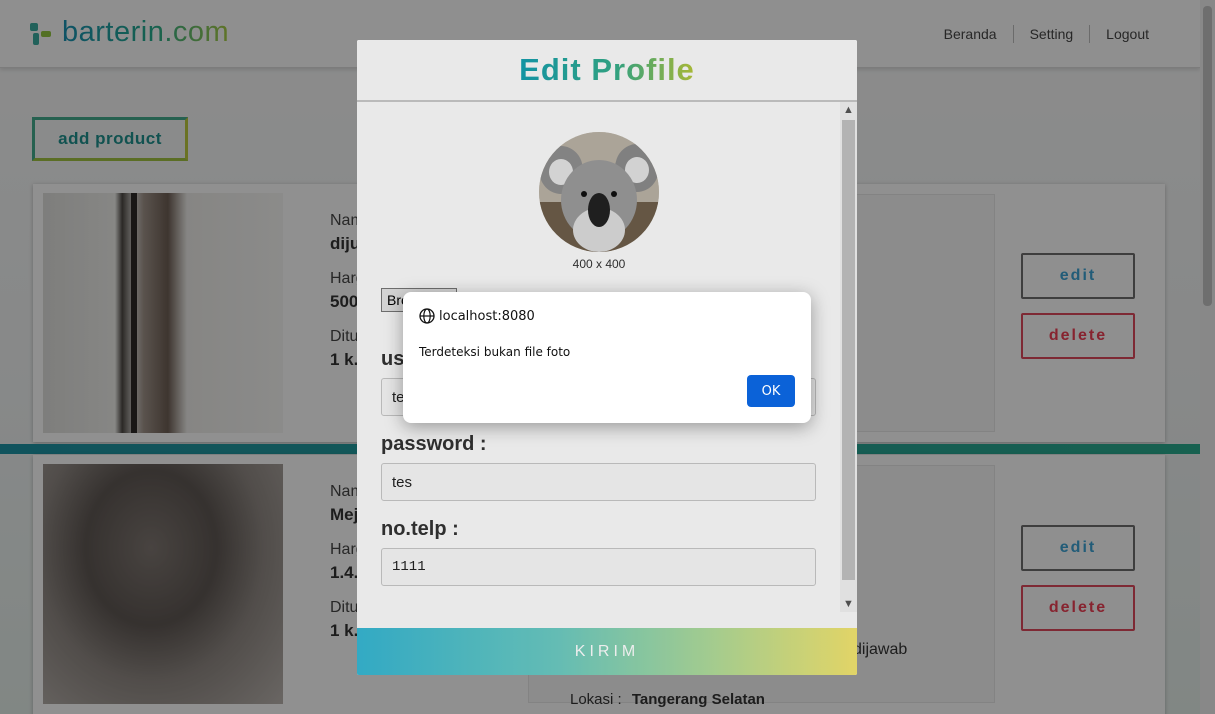 The height and width of the screenshot is (714, 1215). I want to click on koala-photo, so click(599, 192).